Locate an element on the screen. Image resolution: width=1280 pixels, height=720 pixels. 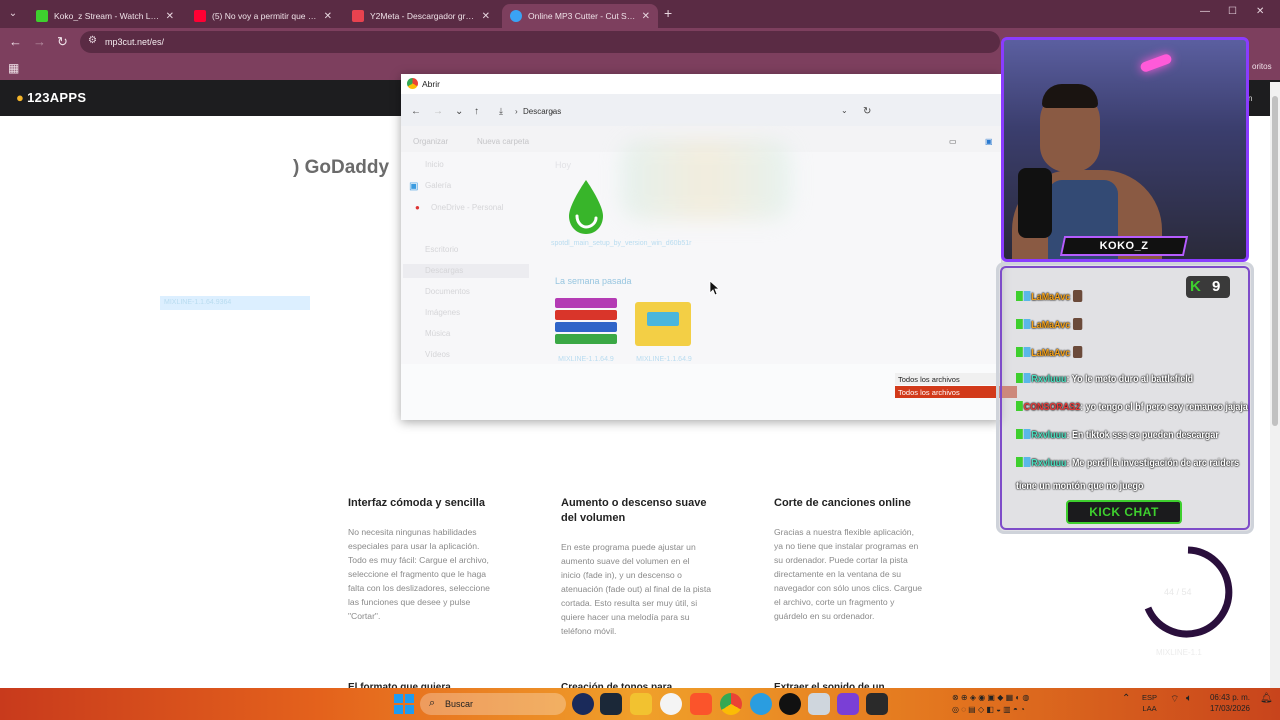
sidebar-item-documents: Documentos is located at coordinates (447, 291).